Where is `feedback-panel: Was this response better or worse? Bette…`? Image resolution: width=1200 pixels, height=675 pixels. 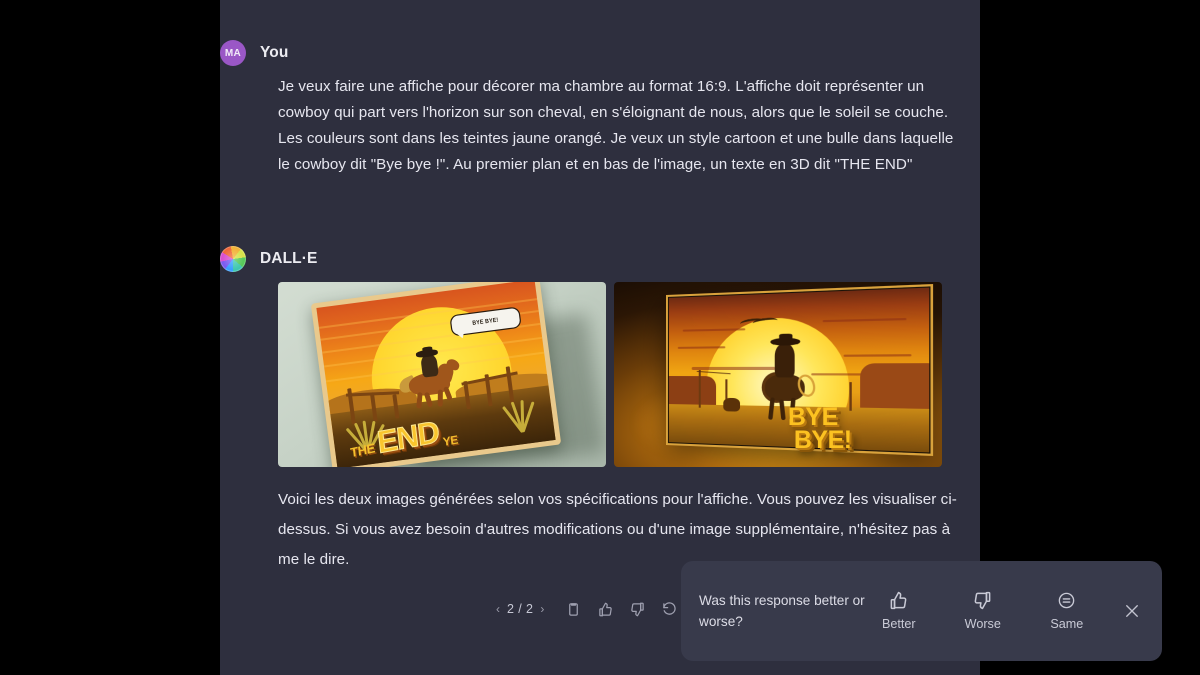 feedback-panel: Was this response better or worse? Bette… is located at coordinates (921, 611).